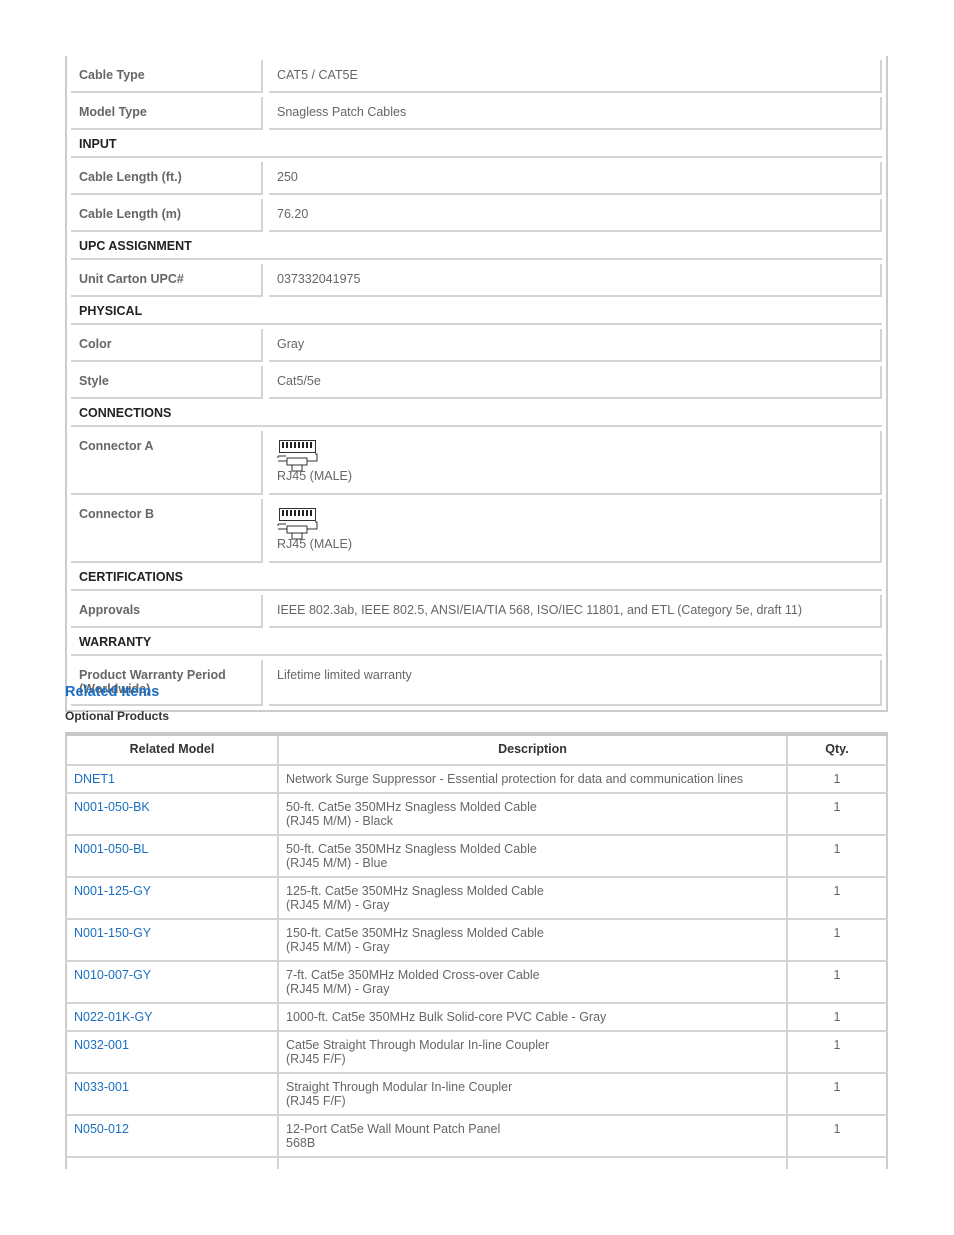  What do you see at coordinates (101, 1045) in the screenshot?
I see `related-model-link: N032-001` at bounding box center [101, 1045].